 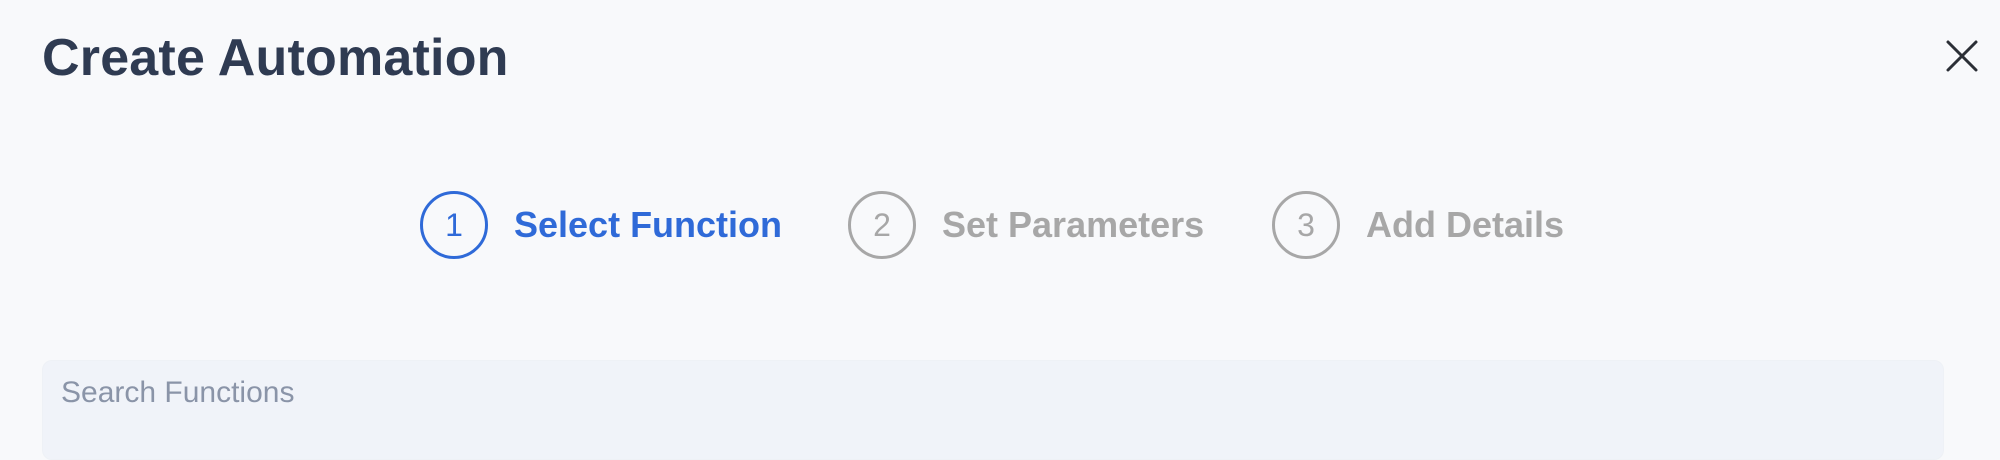 I want to click on close-button, so click(x=1962, y=56).